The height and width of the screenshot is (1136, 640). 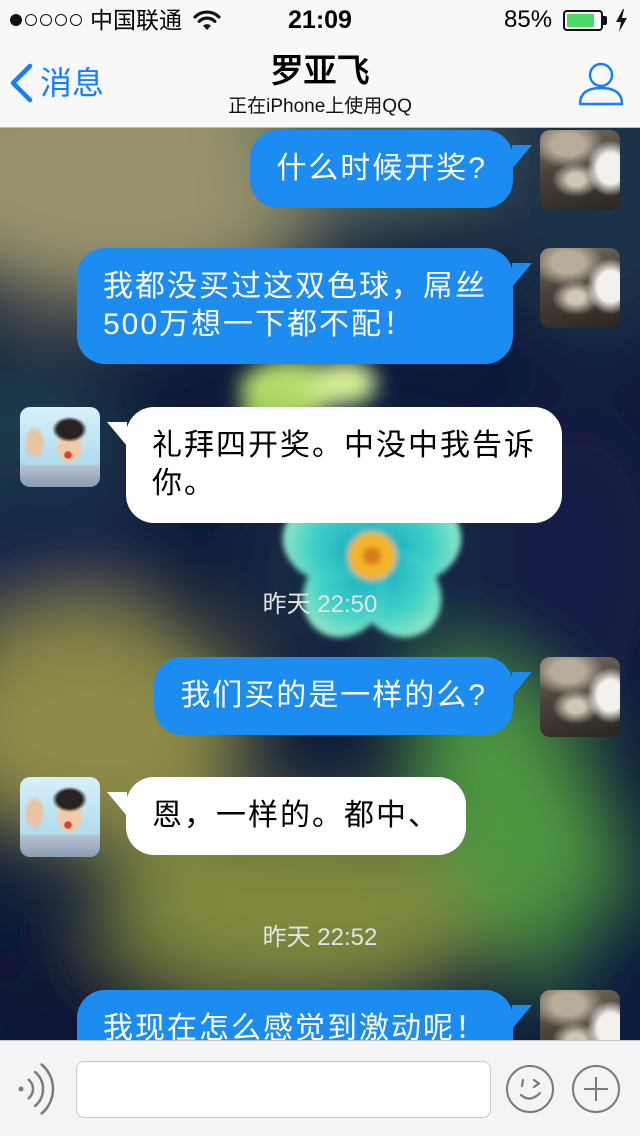 I want to click on message-bubble-incoming: 恩，一样的。都中、, so click(x=286, y=816).